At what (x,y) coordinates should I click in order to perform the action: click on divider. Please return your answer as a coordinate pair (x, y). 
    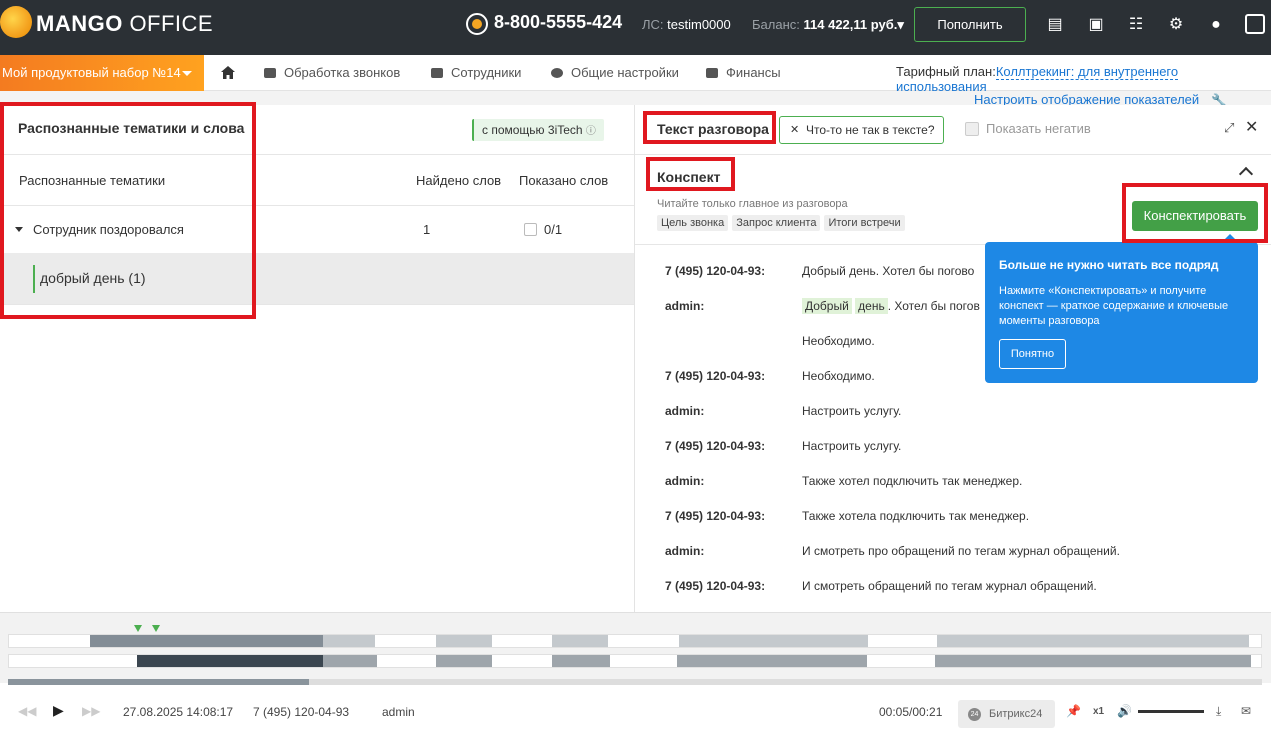
    Looking at the image, I should click on (953, 154).